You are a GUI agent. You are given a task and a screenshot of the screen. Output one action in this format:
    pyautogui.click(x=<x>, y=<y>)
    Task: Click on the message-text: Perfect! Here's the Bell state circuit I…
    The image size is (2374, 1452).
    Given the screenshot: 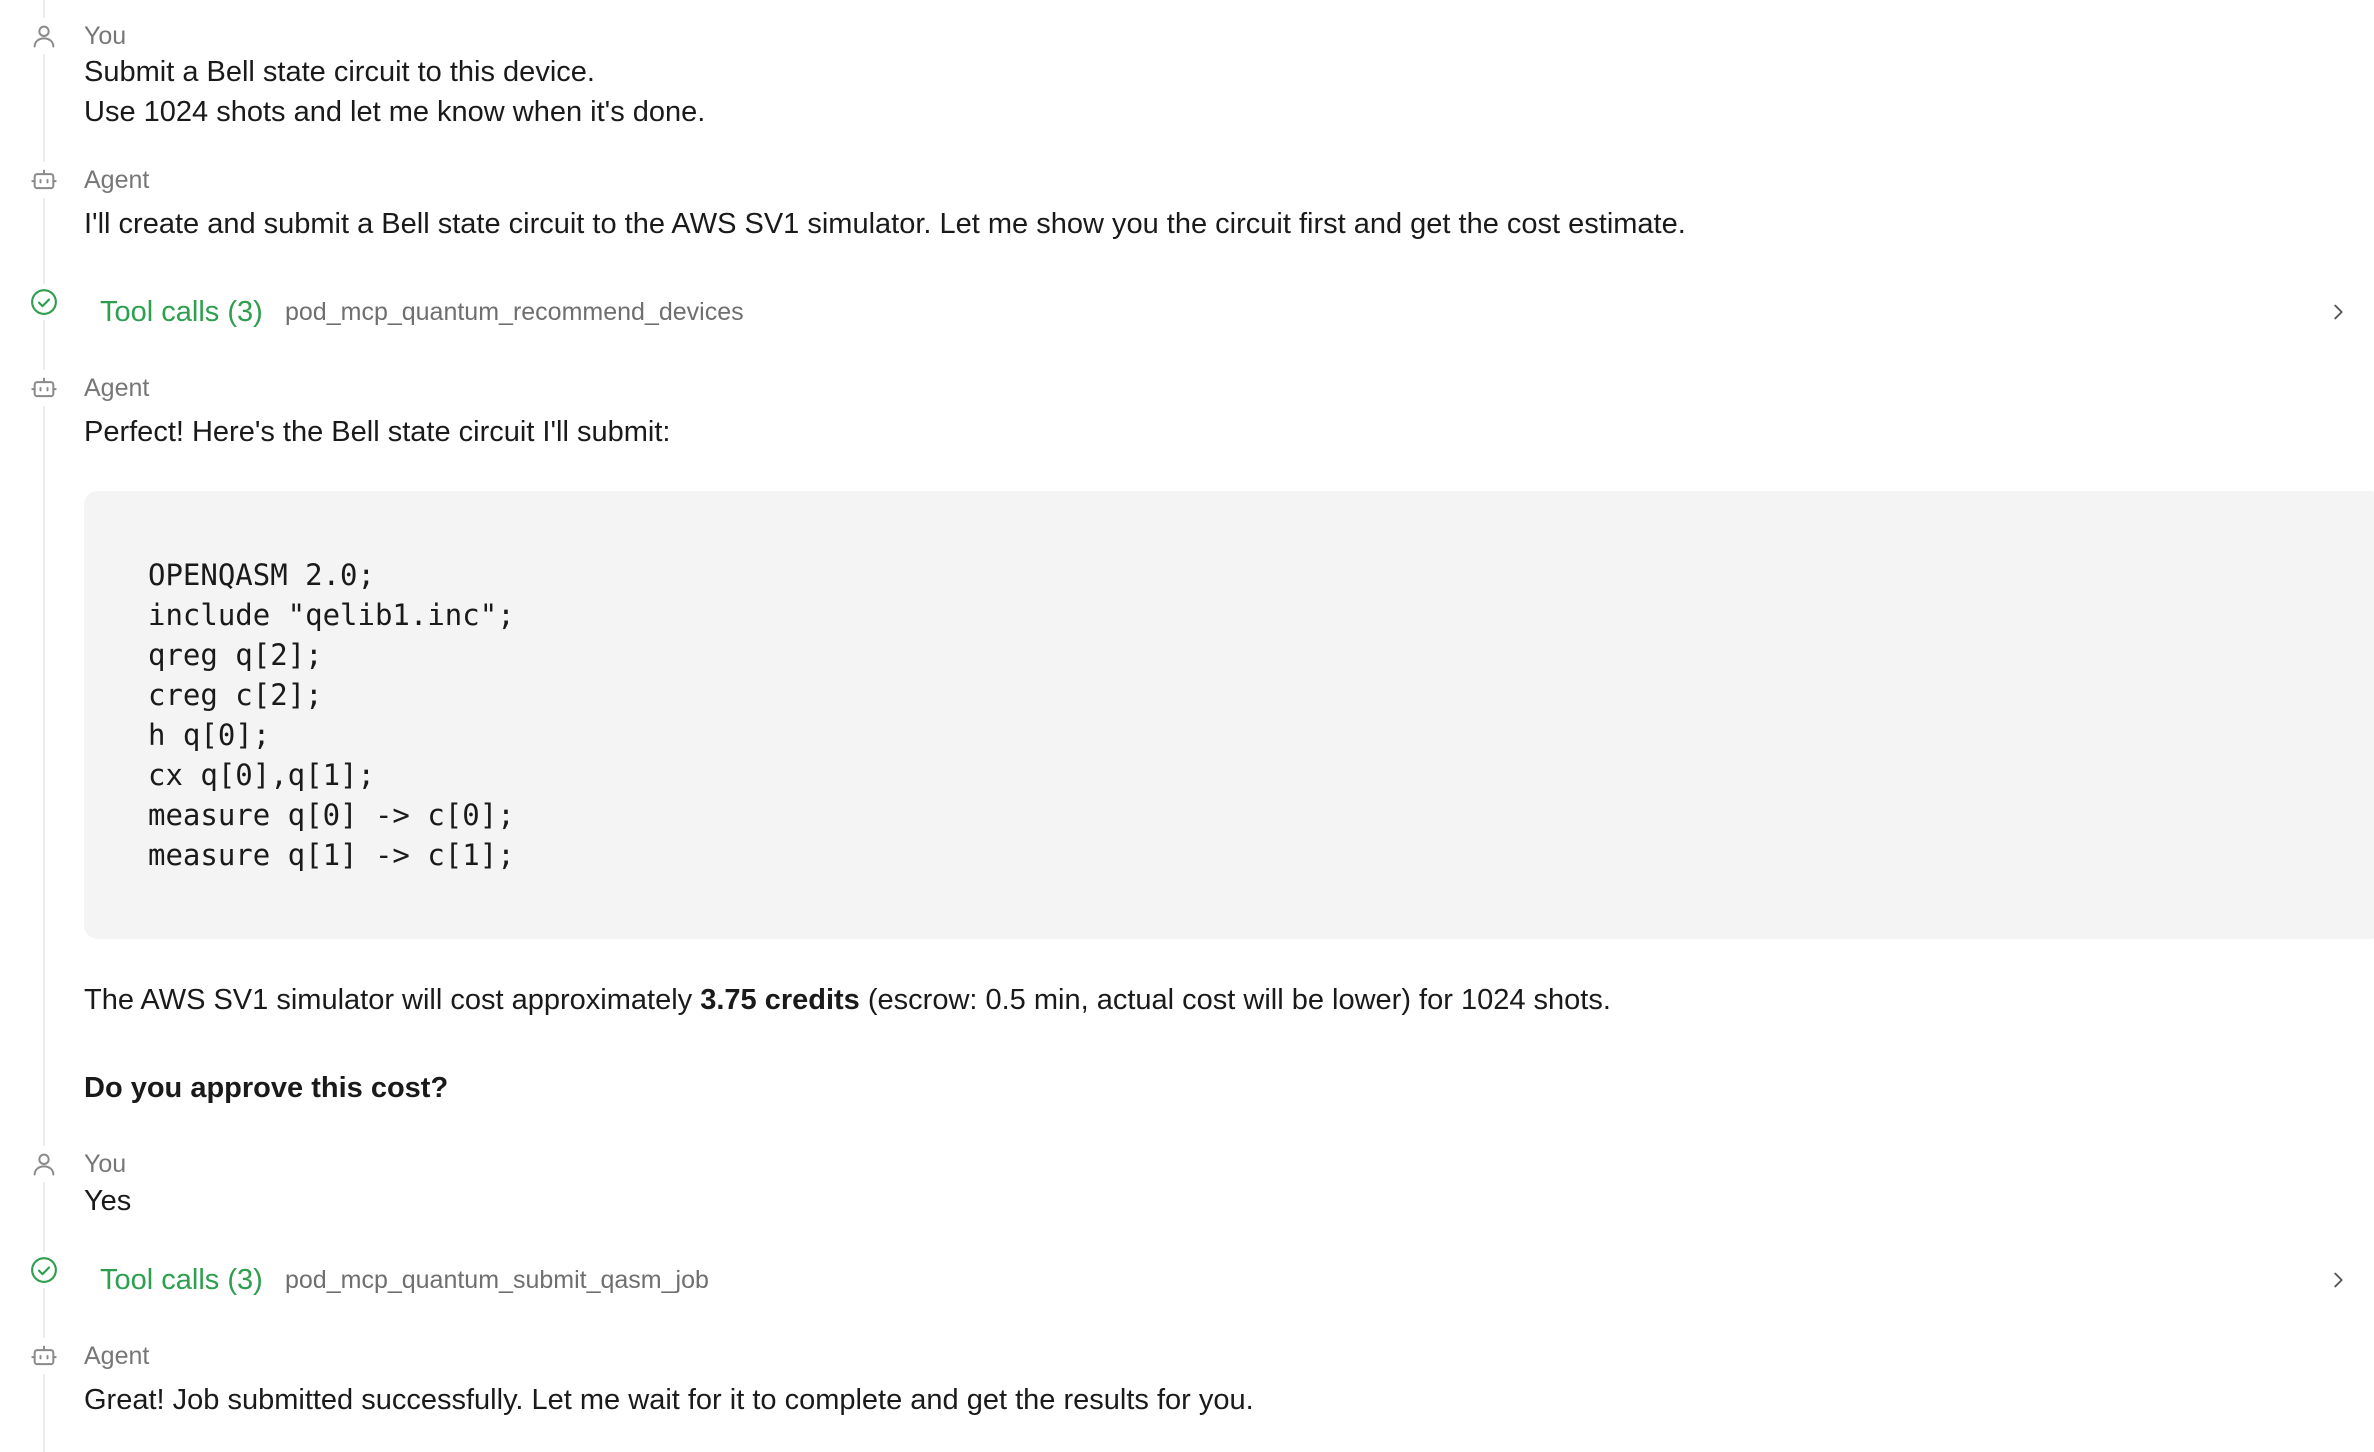 What is the action you would take?
    pyautogui.click(x=377, y=432)
    